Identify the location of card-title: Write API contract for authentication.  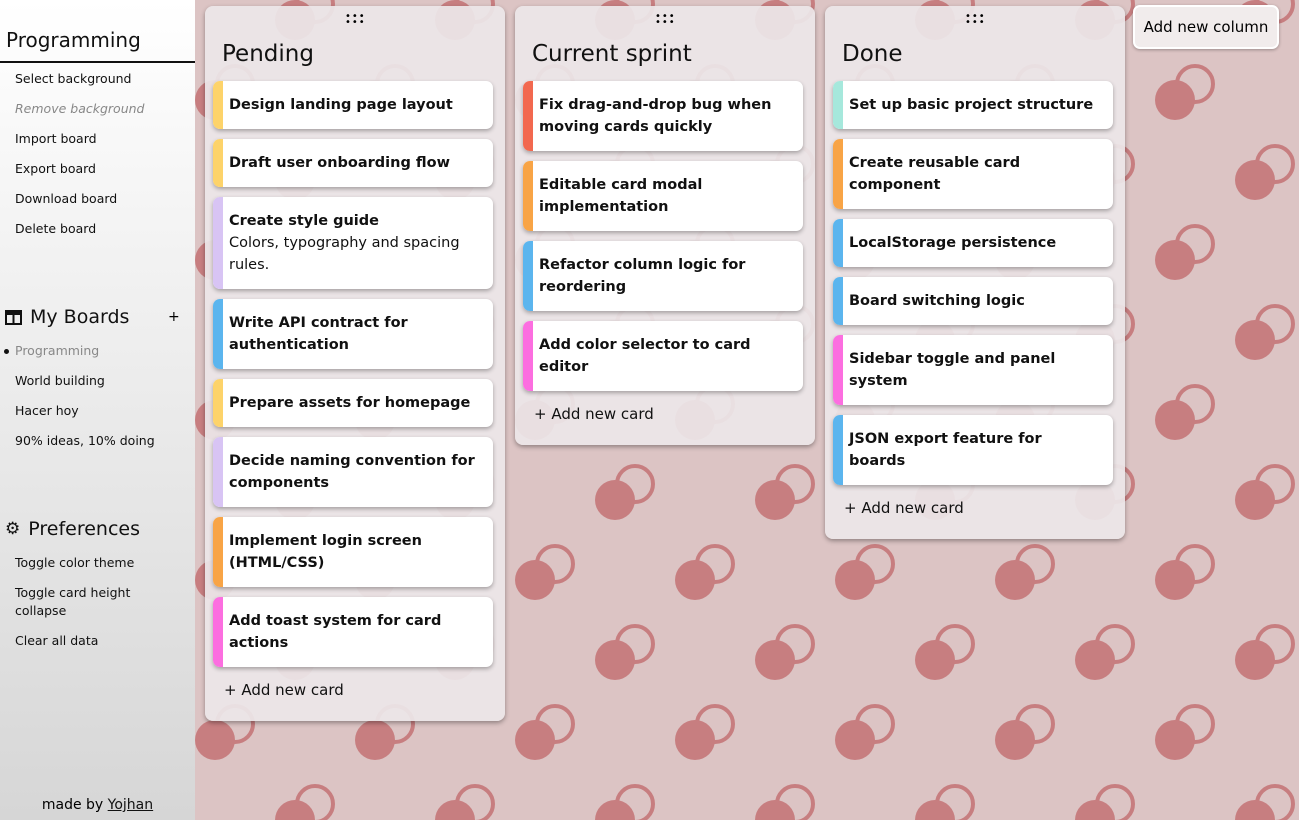
(318, 334).